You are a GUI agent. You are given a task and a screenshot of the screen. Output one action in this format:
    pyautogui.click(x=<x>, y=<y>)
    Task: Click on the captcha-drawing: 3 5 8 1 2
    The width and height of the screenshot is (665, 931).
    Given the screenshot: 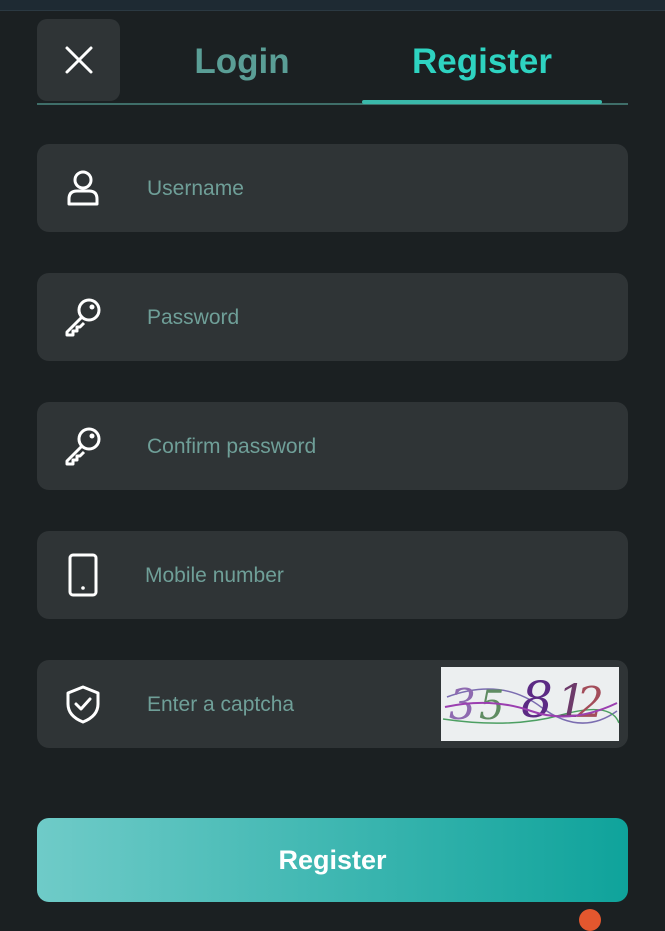 What is the action you would take?
    pyautogui.click(x=530, y=700)
    